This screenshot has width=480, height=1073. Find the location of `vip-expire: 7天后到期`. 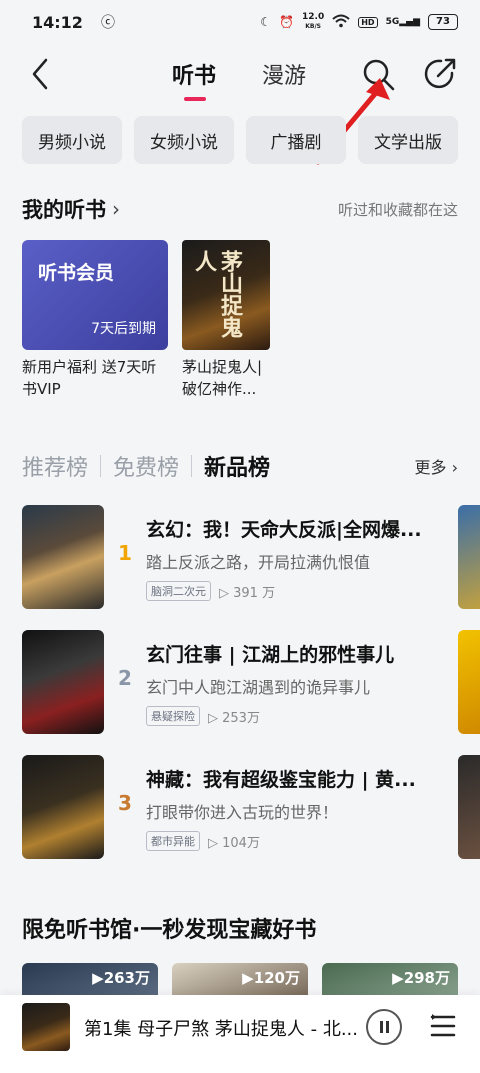

vip-expire: 7天后到期 is located at coordinates (123, 329).